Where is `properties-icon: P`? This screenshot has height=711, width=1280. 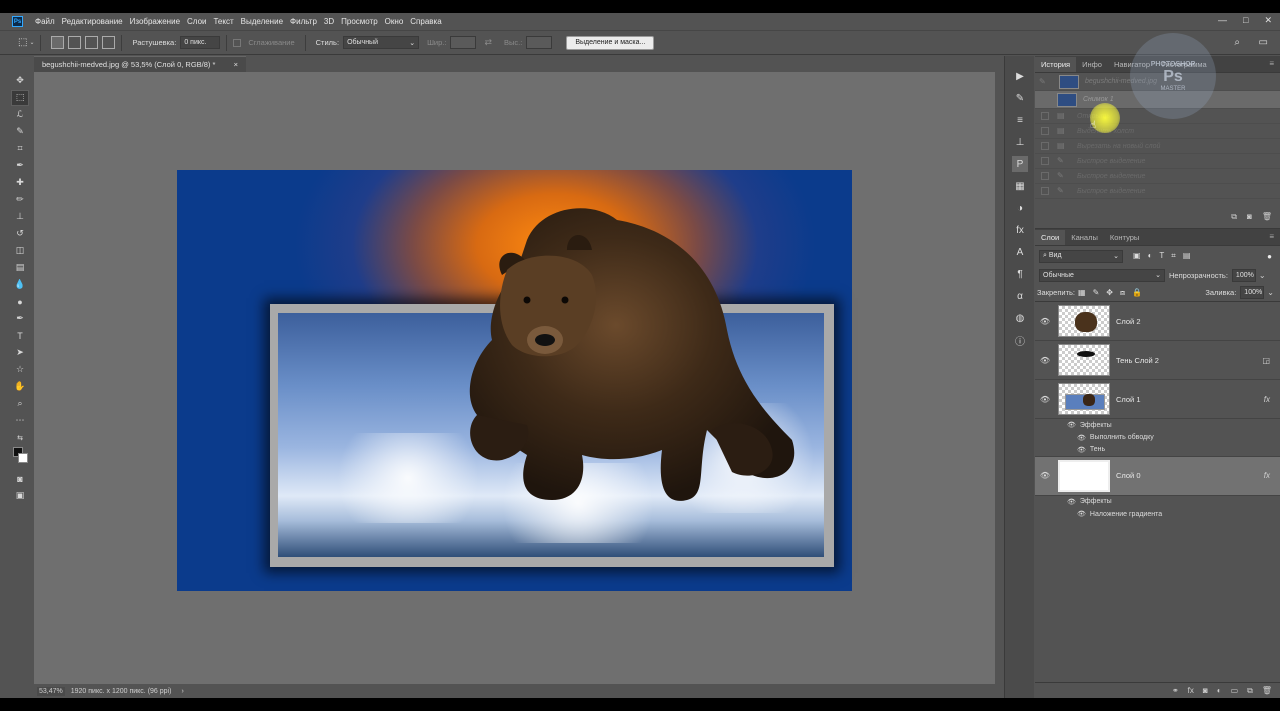 properties-icon: P is located at coordinates (1020, 164).